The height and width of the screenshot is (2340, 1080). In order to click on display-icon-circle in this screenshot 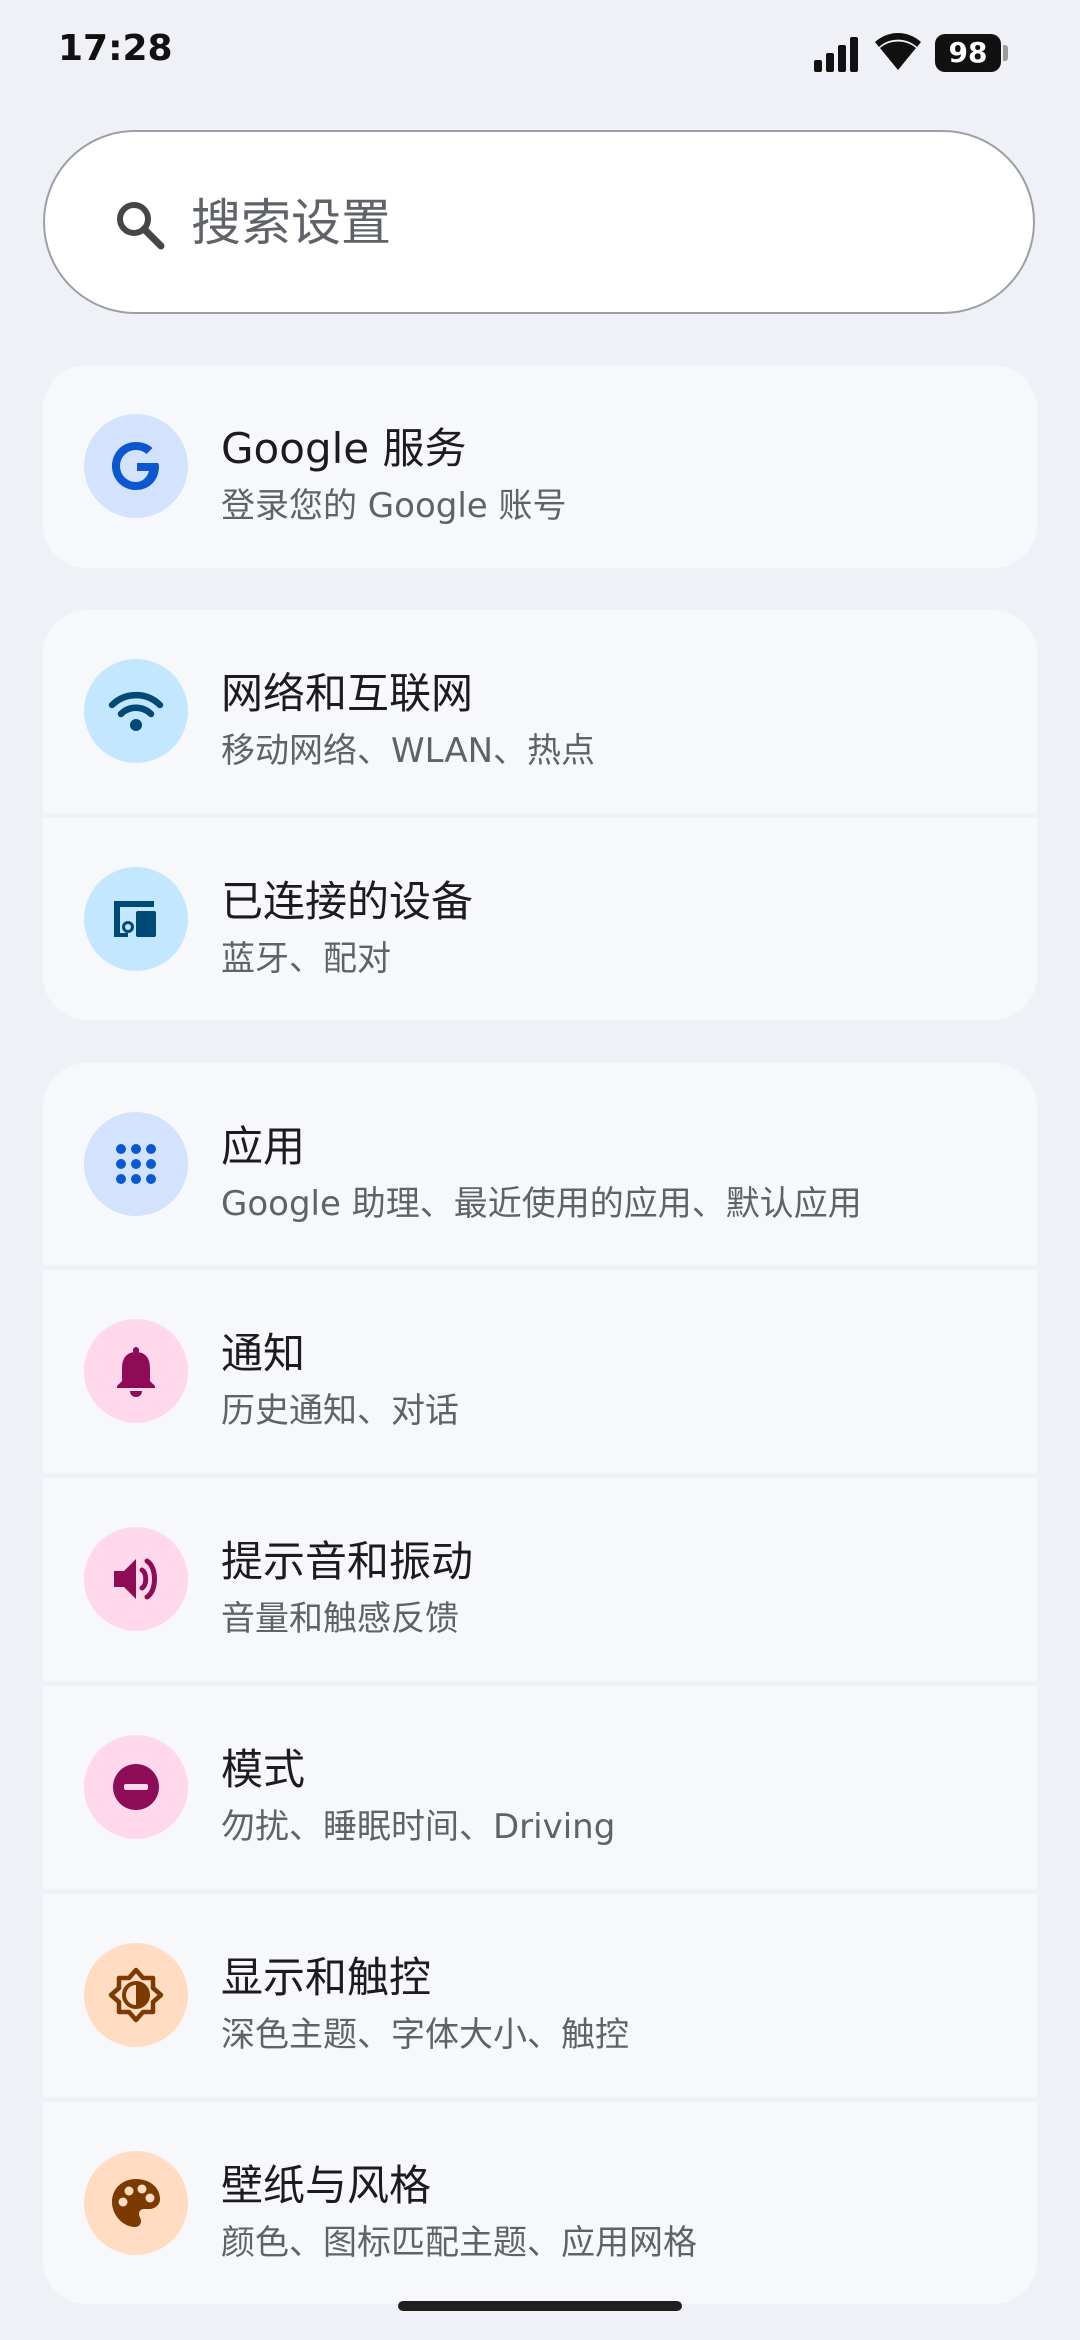, I will do `click(136, 1995)`.